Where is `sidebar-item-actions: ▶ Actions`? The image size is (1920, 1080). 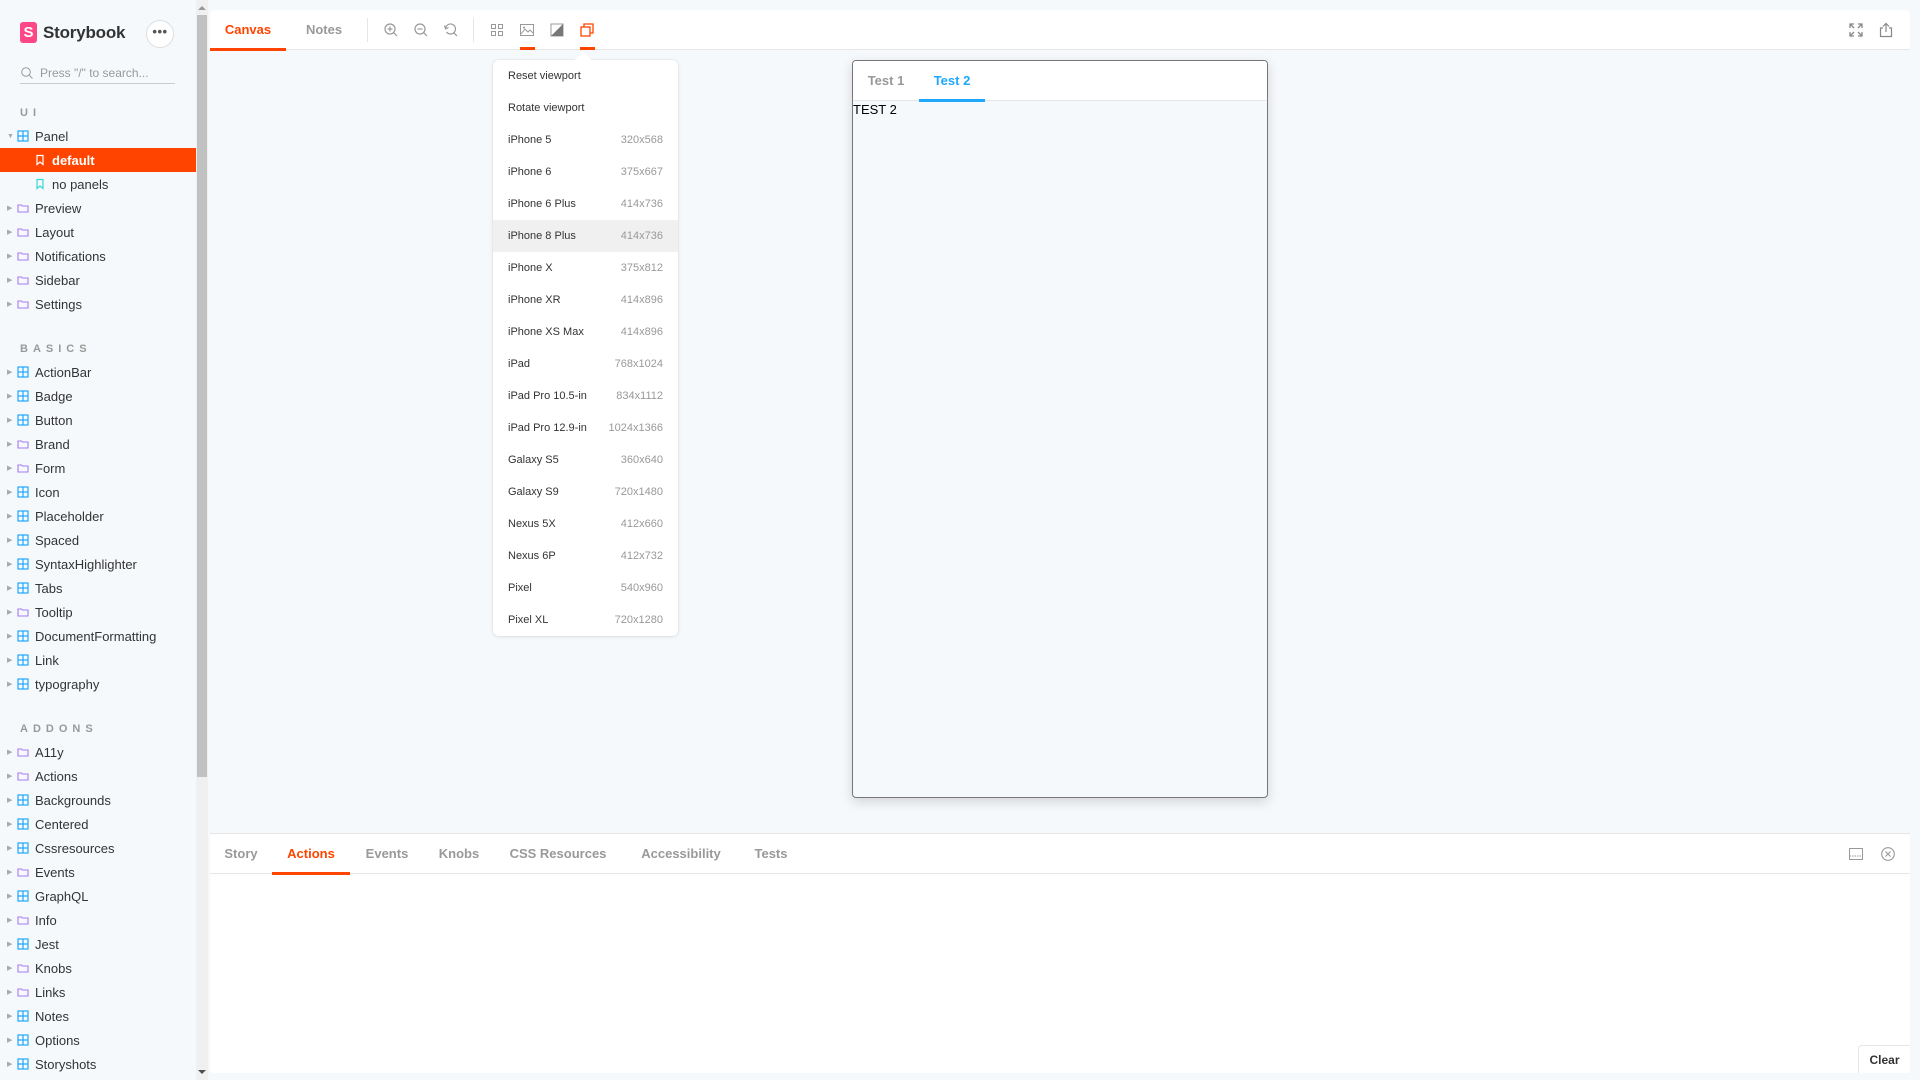 sidebar-item-actions: ▶ Actions is located at coordinates (98, 776).